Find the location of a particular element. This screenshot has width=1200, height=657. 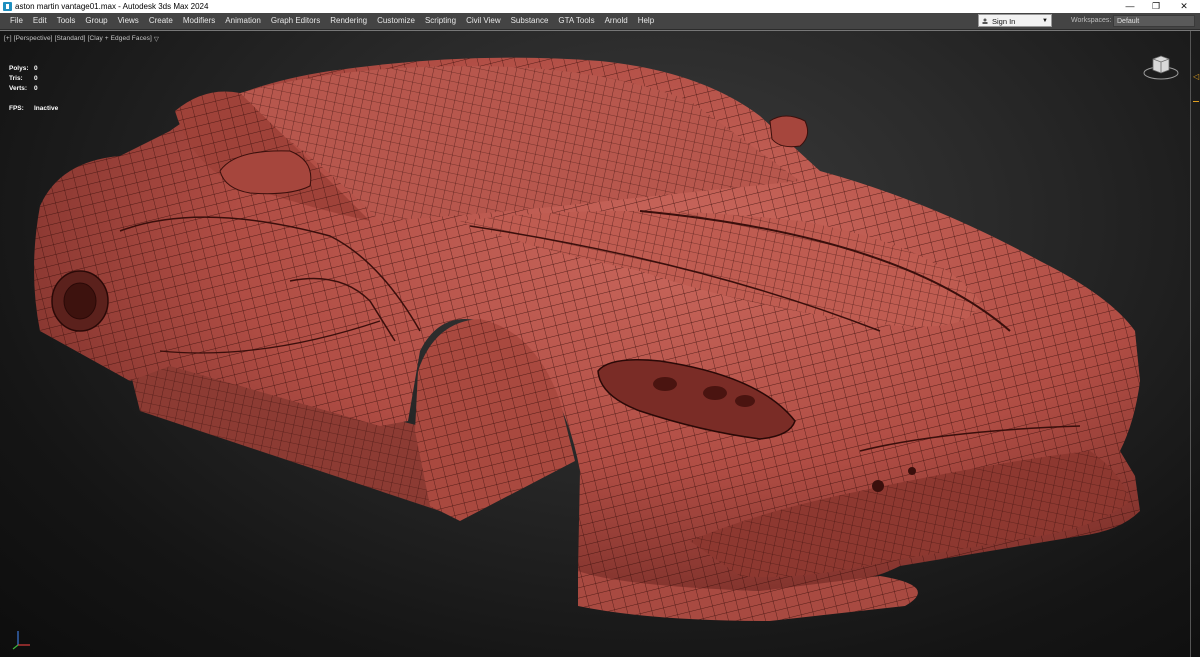

minimize-button: — is located at coordinates (1130, 6).